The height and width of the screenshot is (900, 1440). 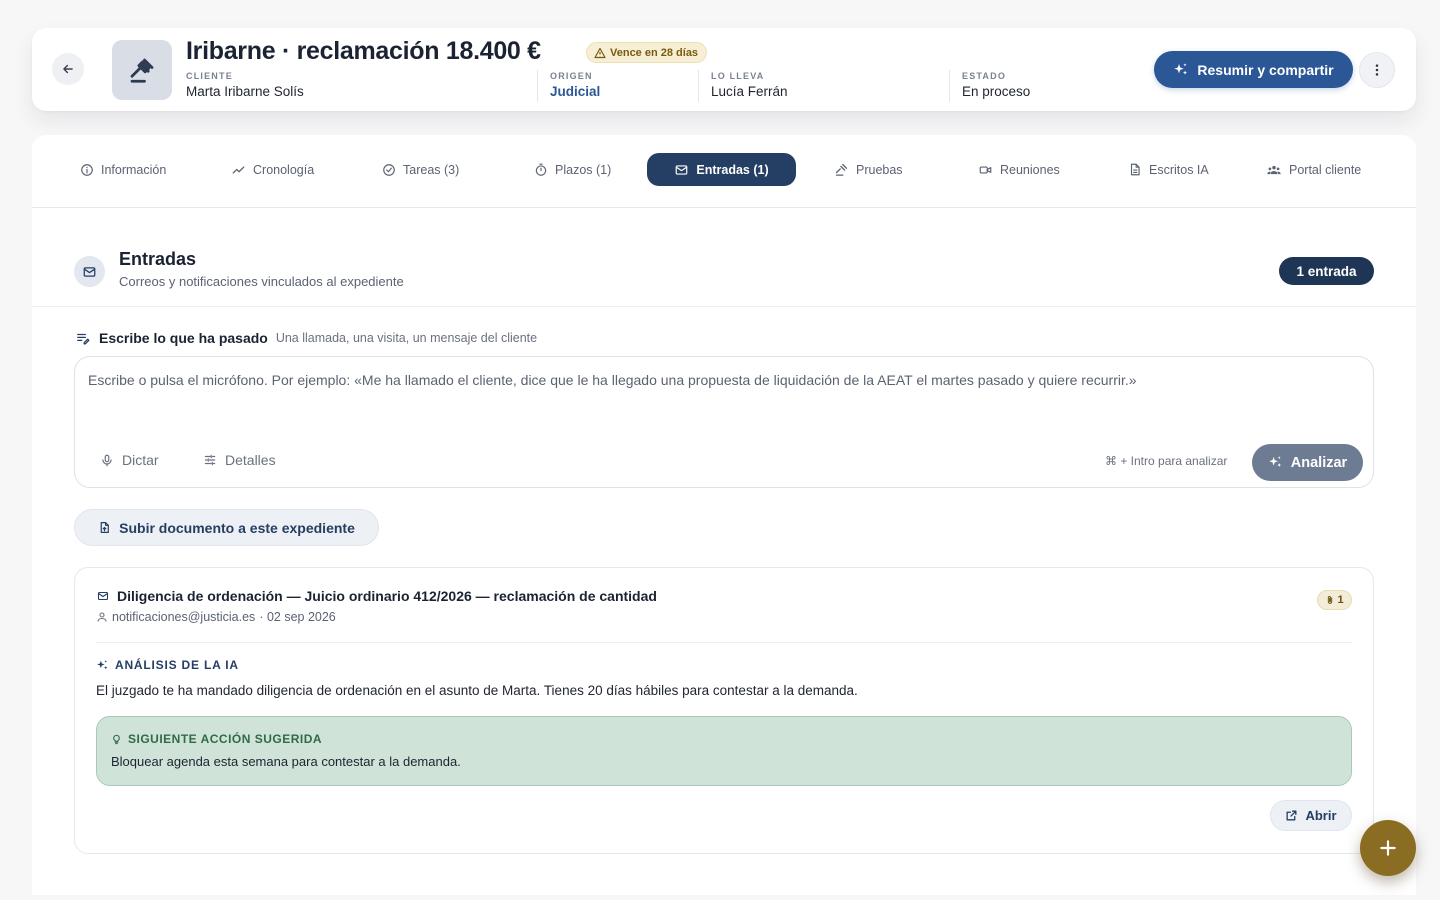 What do you see at coordinates (116, 739) in the screenshot?
I see `lightbulb-icon` at bounding box center [116, 739].